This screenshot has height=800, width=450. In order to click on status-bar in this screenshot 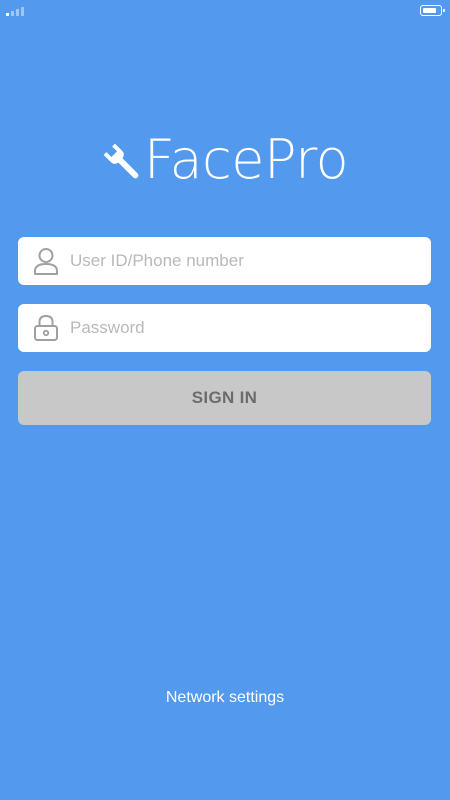, I will do `click(225, 11)`.